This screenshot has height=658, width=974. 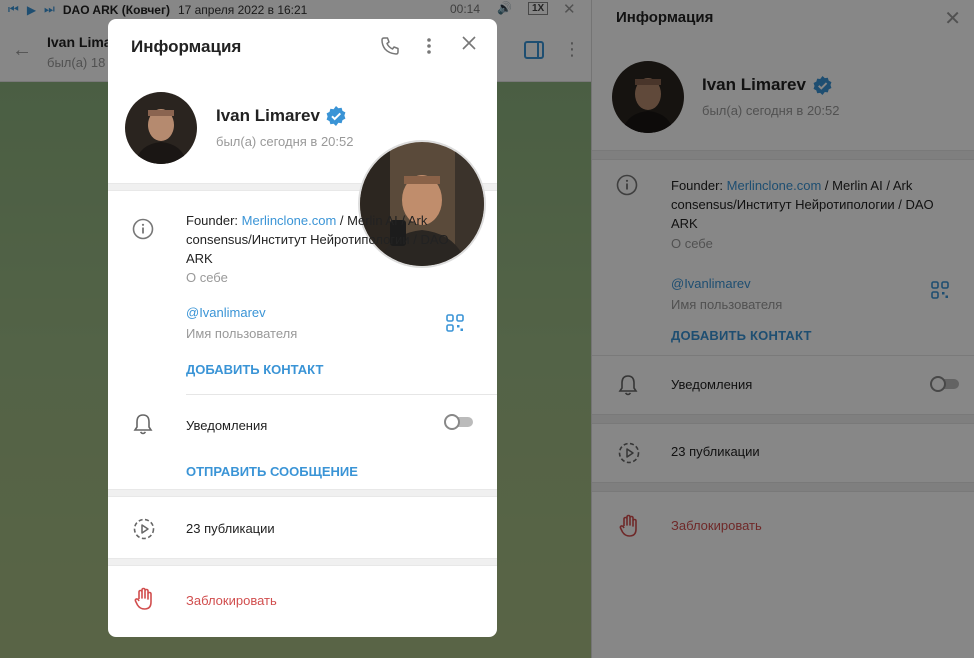 I want to click on modal-bio-label: О себе, so click(x=207, y=277).